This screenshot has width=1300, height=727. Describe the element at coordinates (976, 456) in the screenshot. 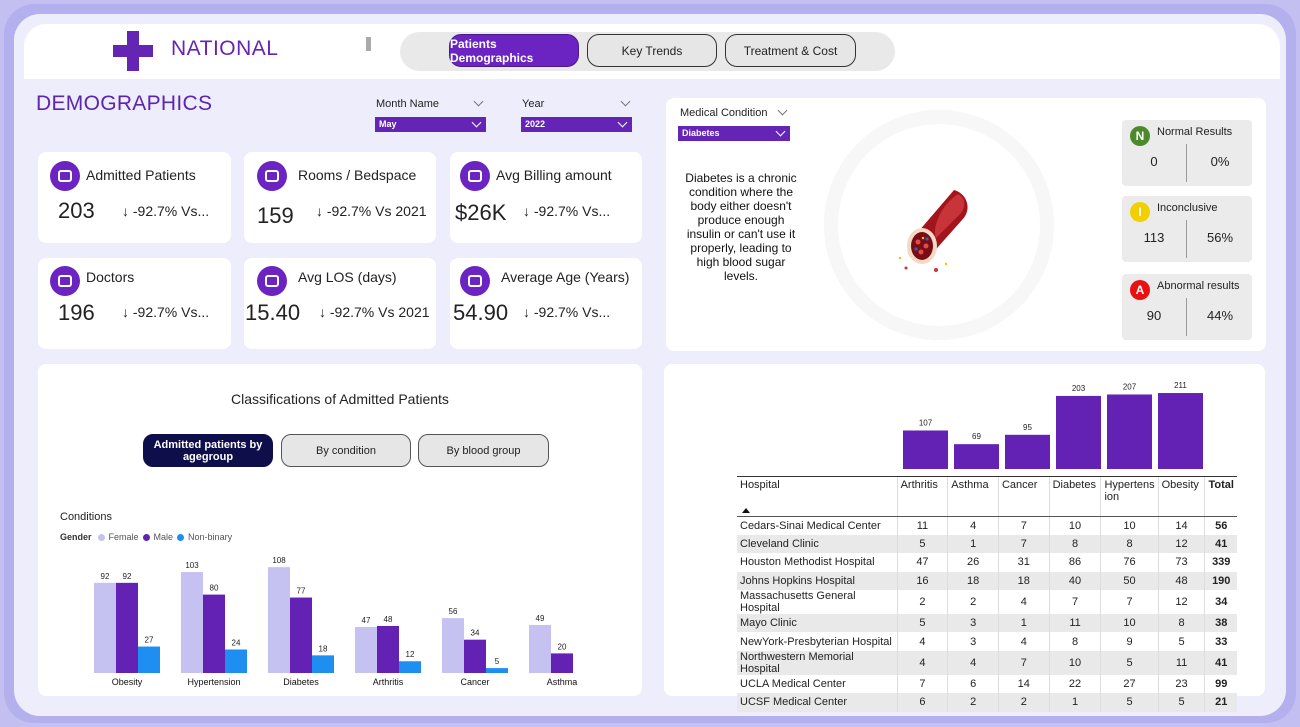

I see `bar-asthma` at that location.